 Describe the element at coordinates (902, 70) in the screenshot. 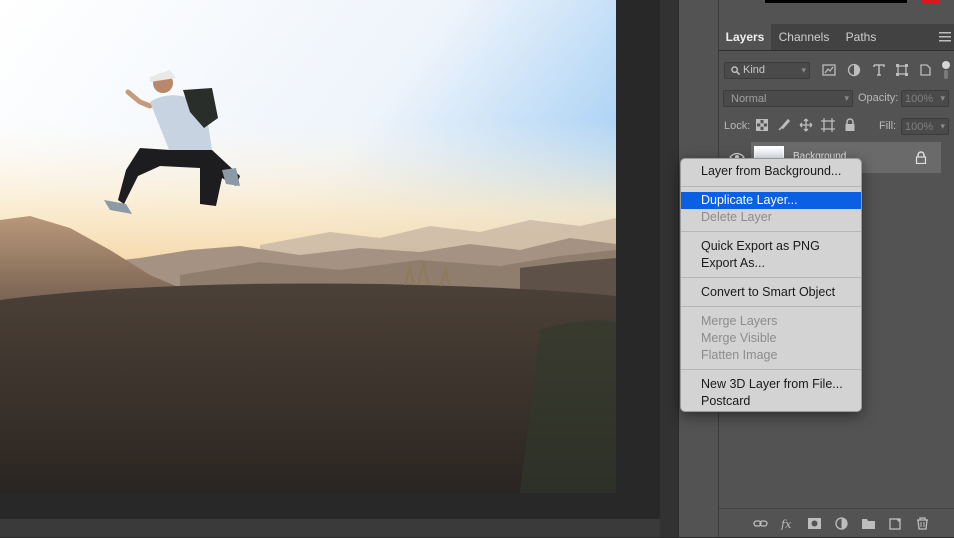

I see `shape-filter-icon` at that location.